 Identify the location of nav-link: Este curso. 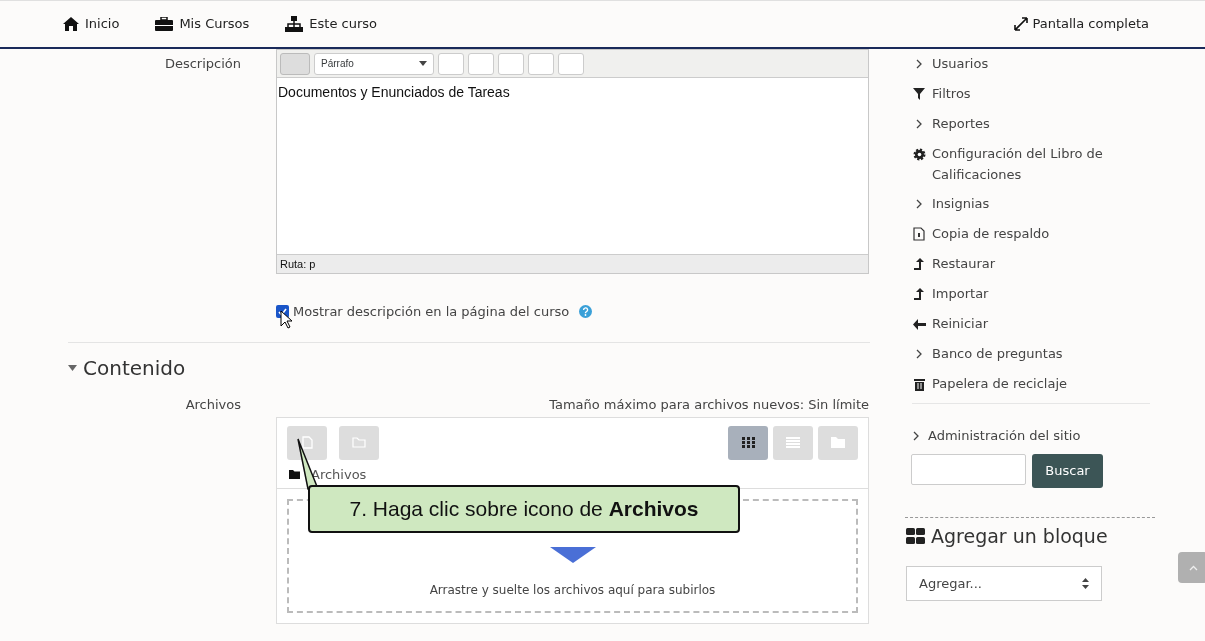
(331, 24).